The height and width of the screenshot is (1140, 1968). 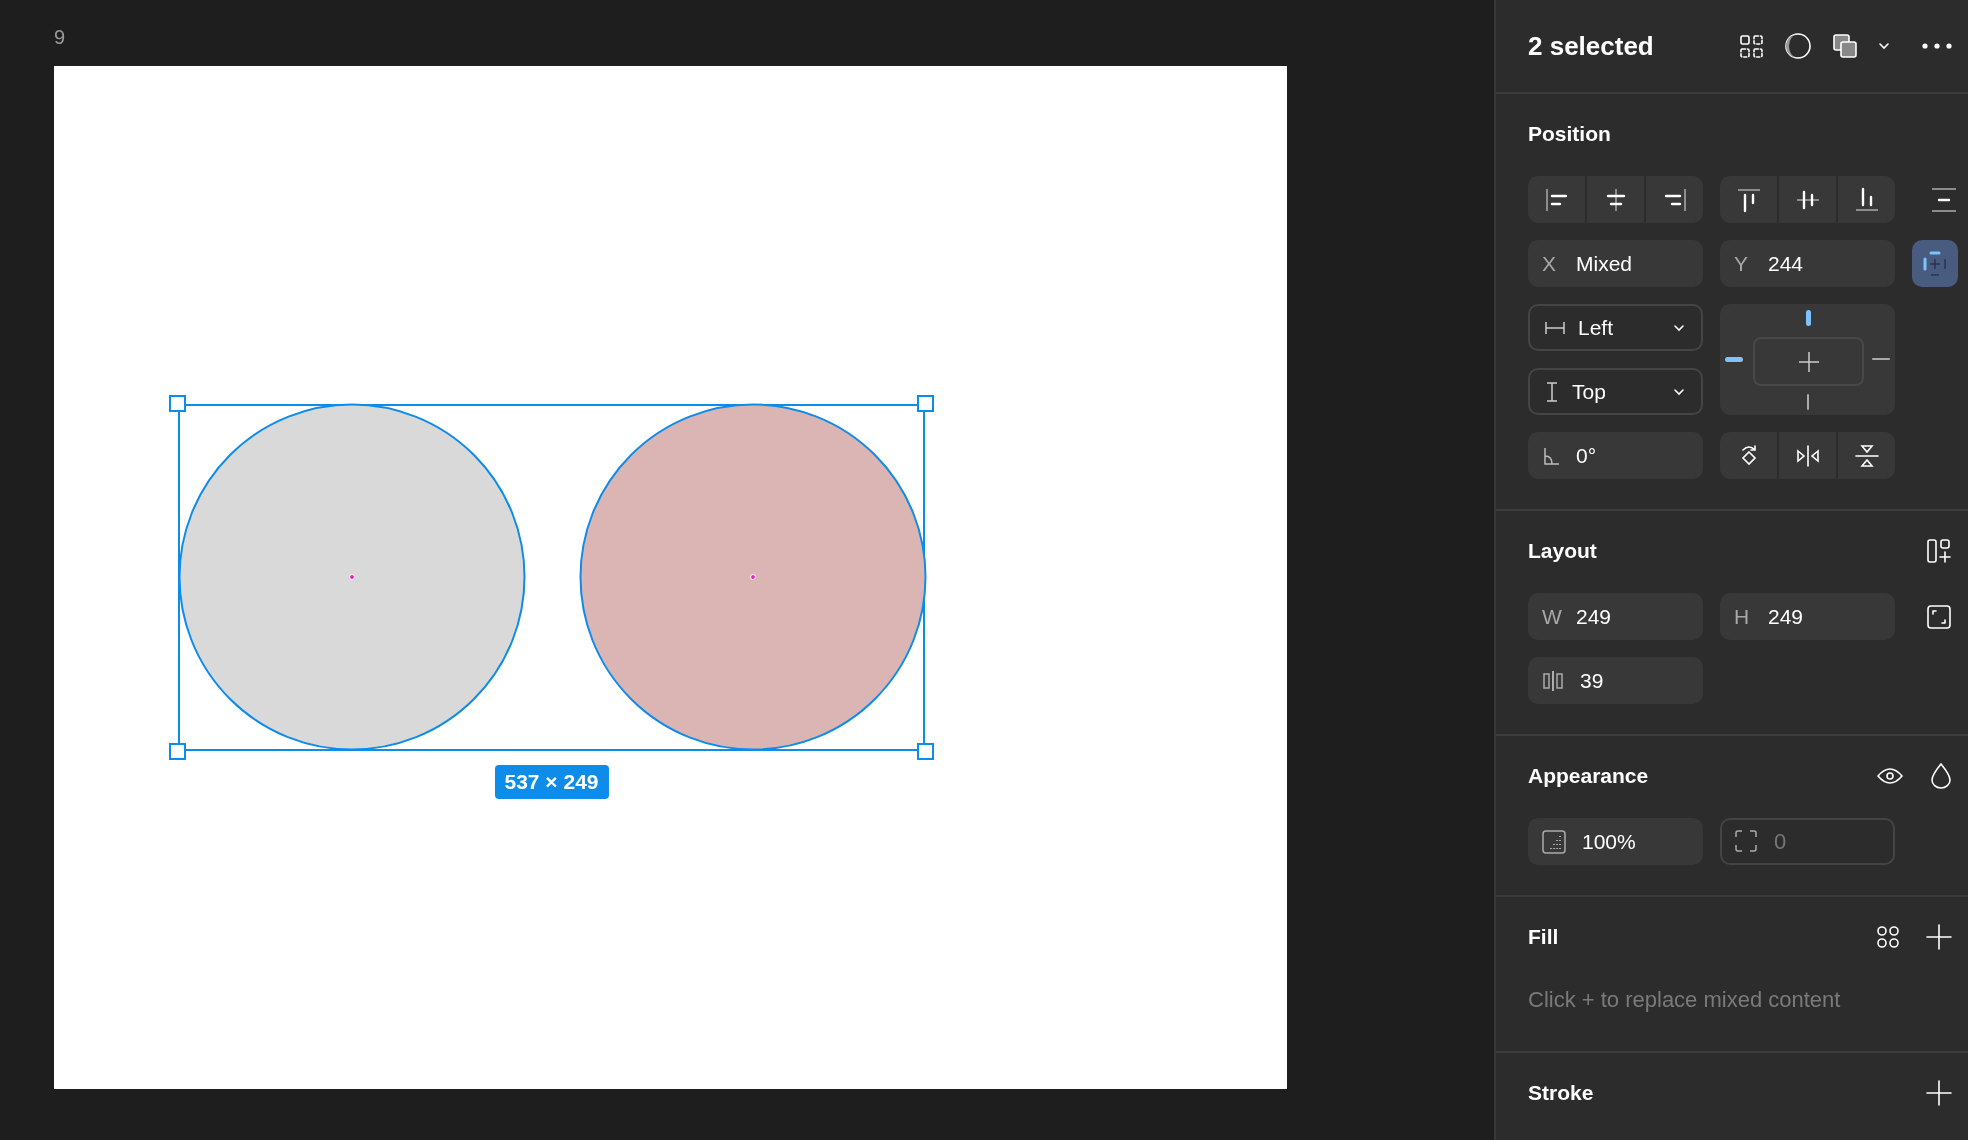 What do you see at coordinates (551, 782) in the screenshot?
I see `size-label: 537 × 249` at bounding box center [551, 782].